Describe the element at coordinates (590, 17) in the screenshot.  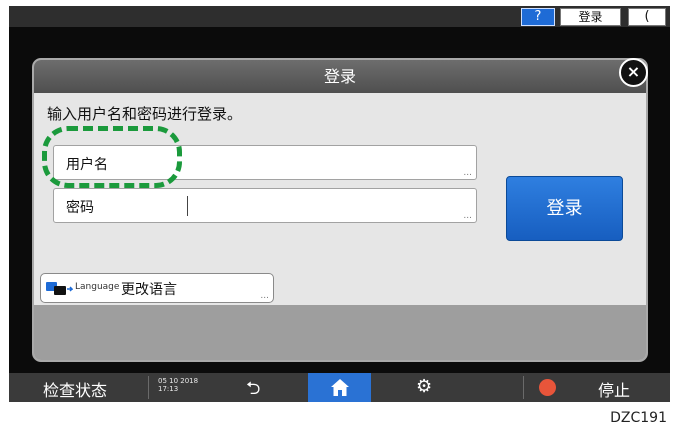
I see `top-login-button: 登录` at that location.